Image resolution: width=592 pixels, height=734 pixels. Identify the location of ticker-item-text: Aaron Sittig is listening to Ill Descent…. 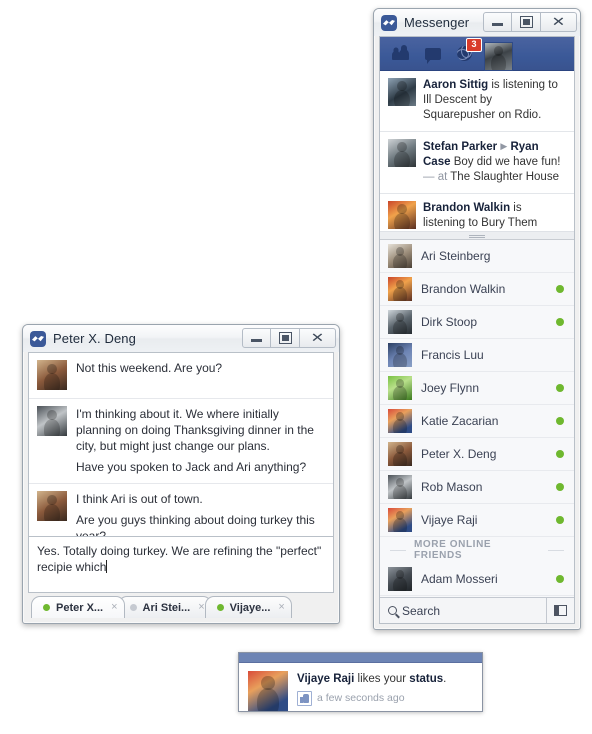
(494, 100).